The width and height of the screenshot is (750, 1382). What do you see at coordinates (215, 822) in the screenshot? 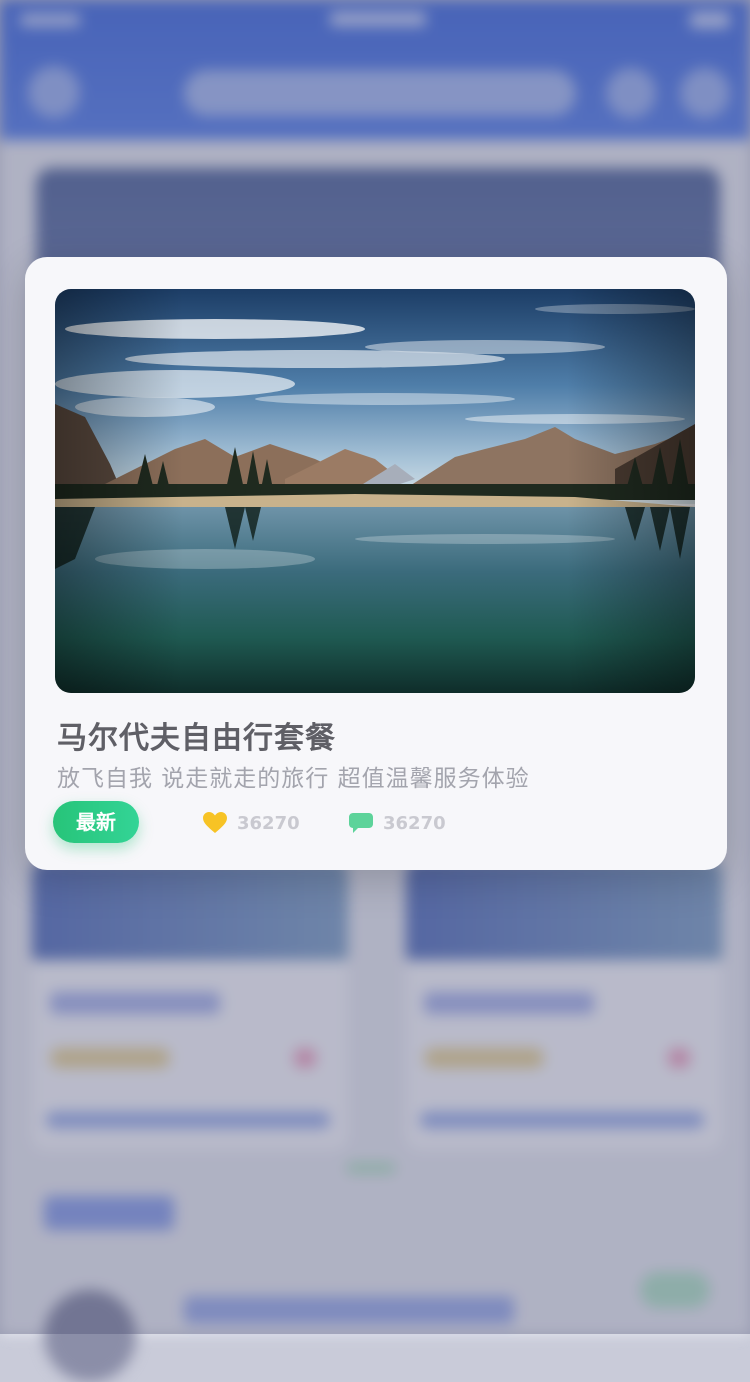
I see `heart-icon` at bounding box center [215, 822].